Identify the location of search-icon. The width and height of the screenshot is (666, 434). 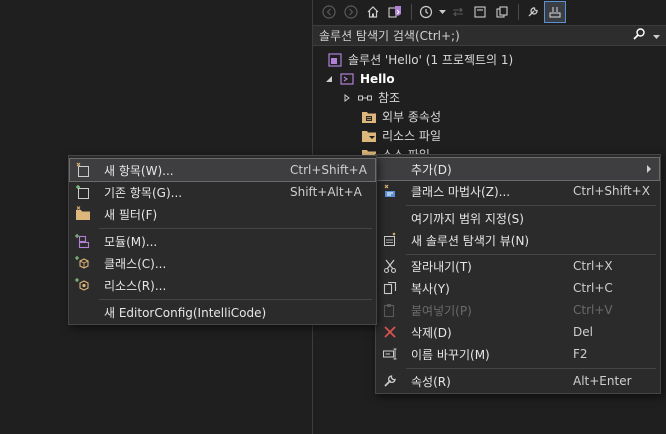
(639, 35).